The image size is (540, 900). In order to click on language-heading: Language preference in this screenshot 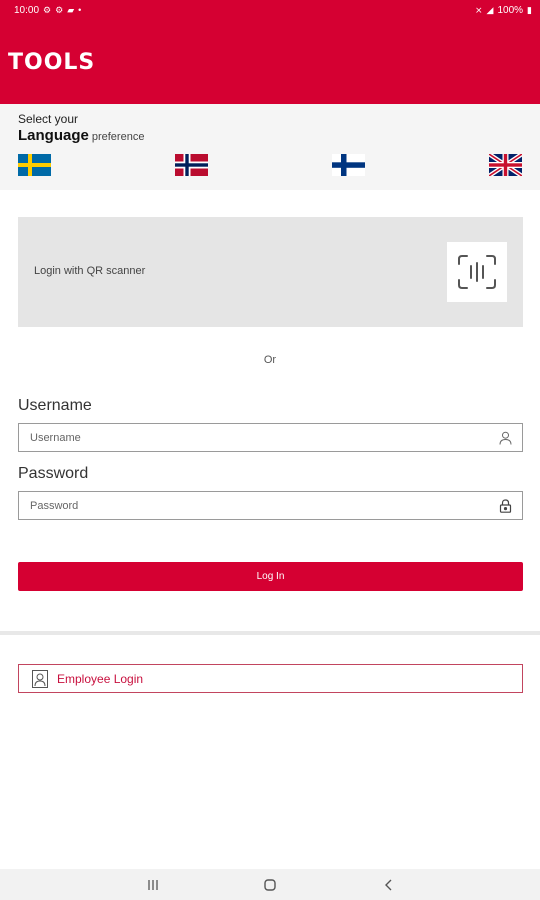, I will do `click(81, 136)`.